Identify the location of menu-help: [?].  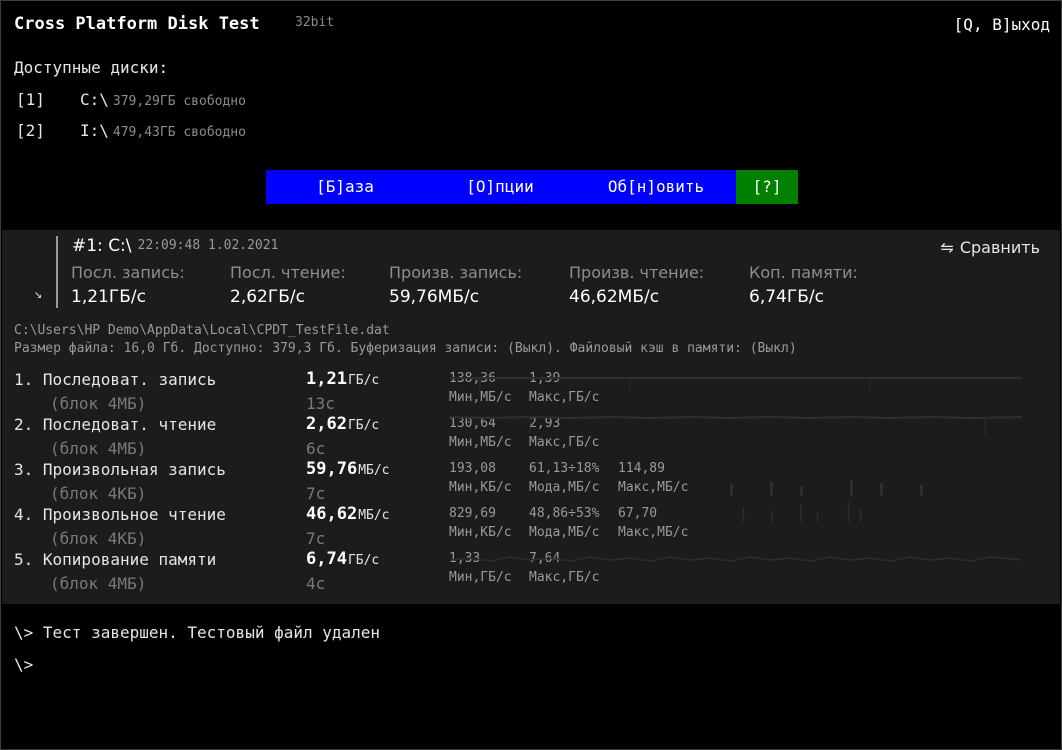
(767, 187).